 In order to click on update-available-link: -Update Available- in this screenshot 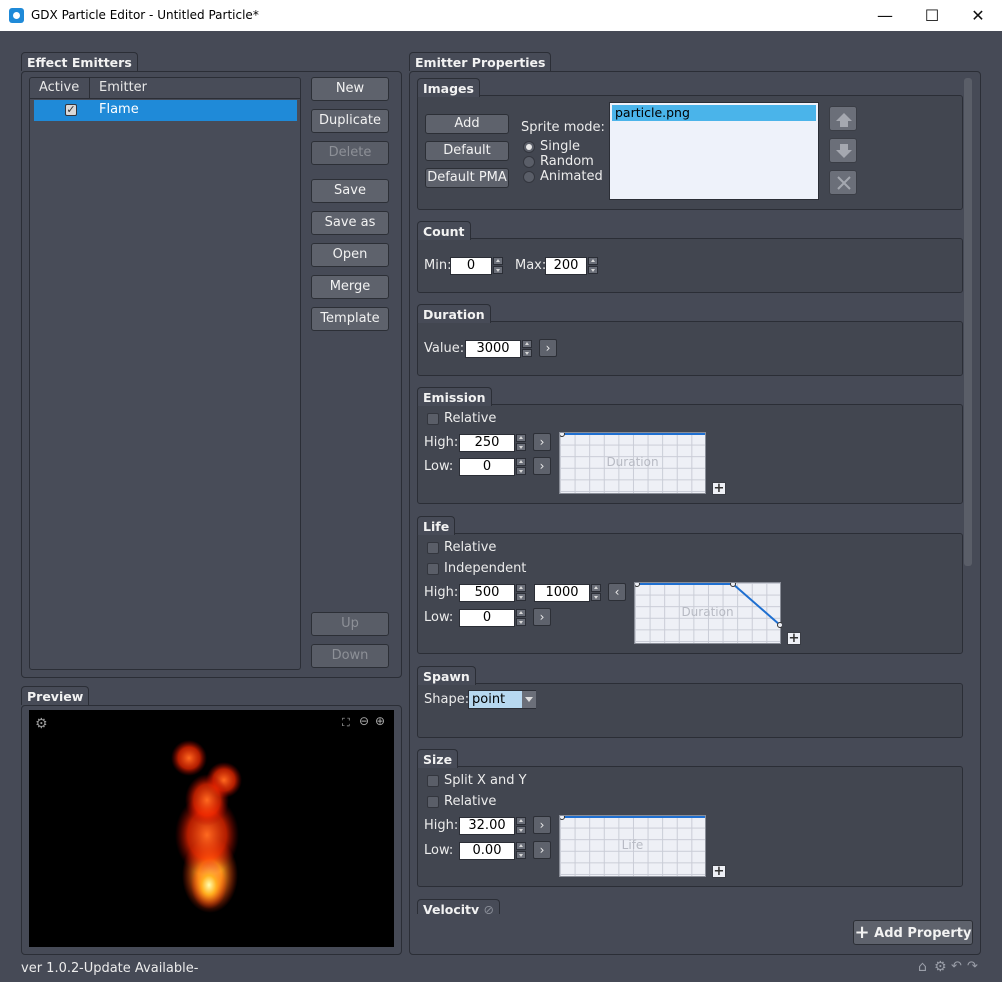, I will do `click(138, 968)`.